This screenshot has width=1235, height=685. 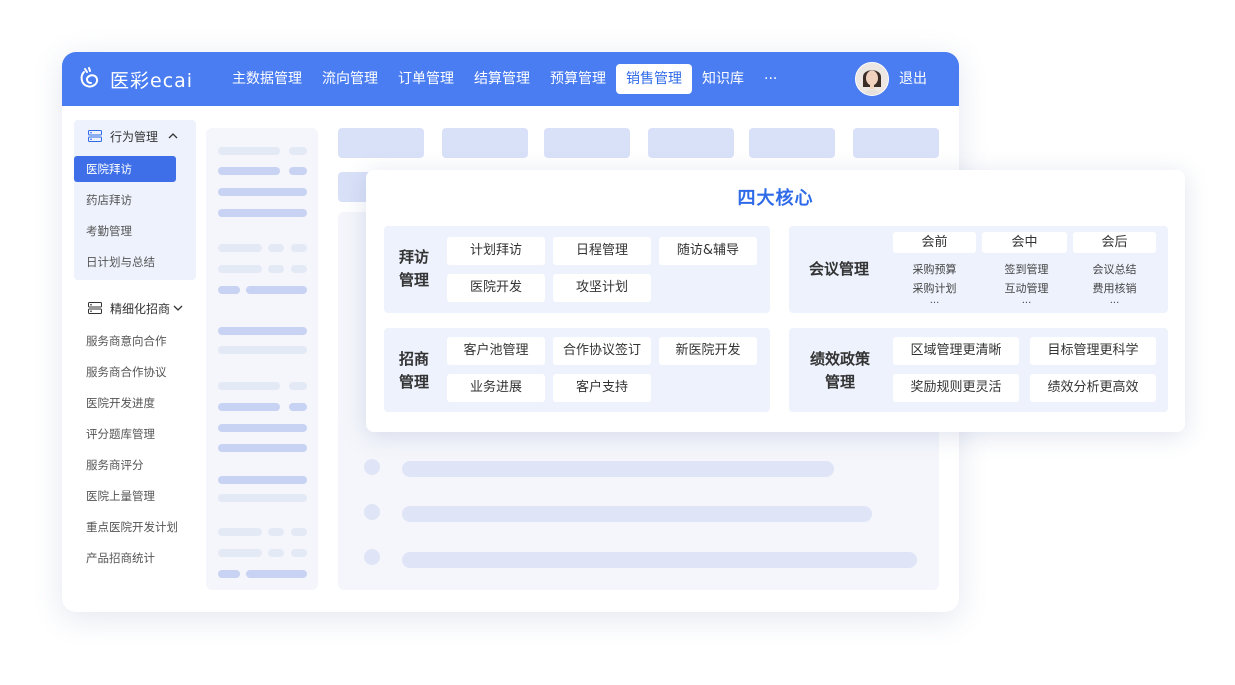 What do you see at coordinates (1026, 288) in the screenshot?
I see `during-item: 互动管理` at bounding box center [1026, 288].